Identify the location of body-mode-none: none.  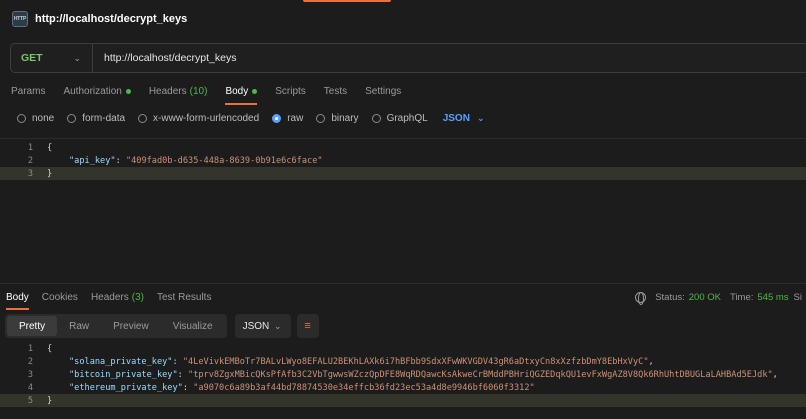
(35, 118).